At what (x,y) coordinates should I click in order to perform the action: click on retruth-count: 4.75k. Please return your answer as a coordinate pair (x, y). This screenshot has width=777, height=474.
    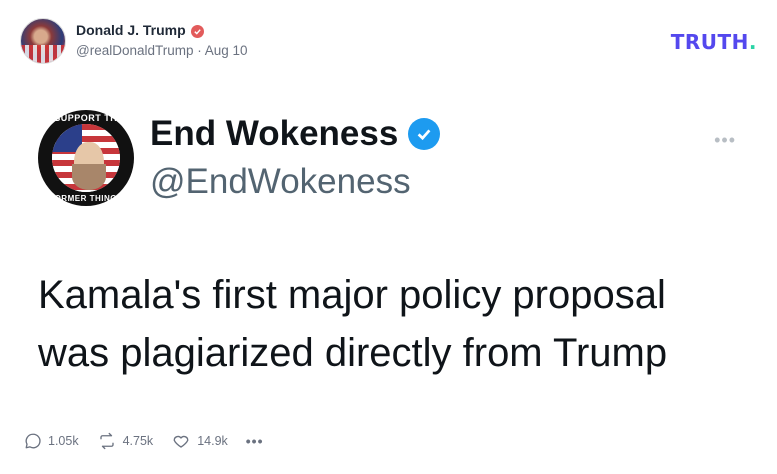
    Looking at the image, I should click on (138, 441).